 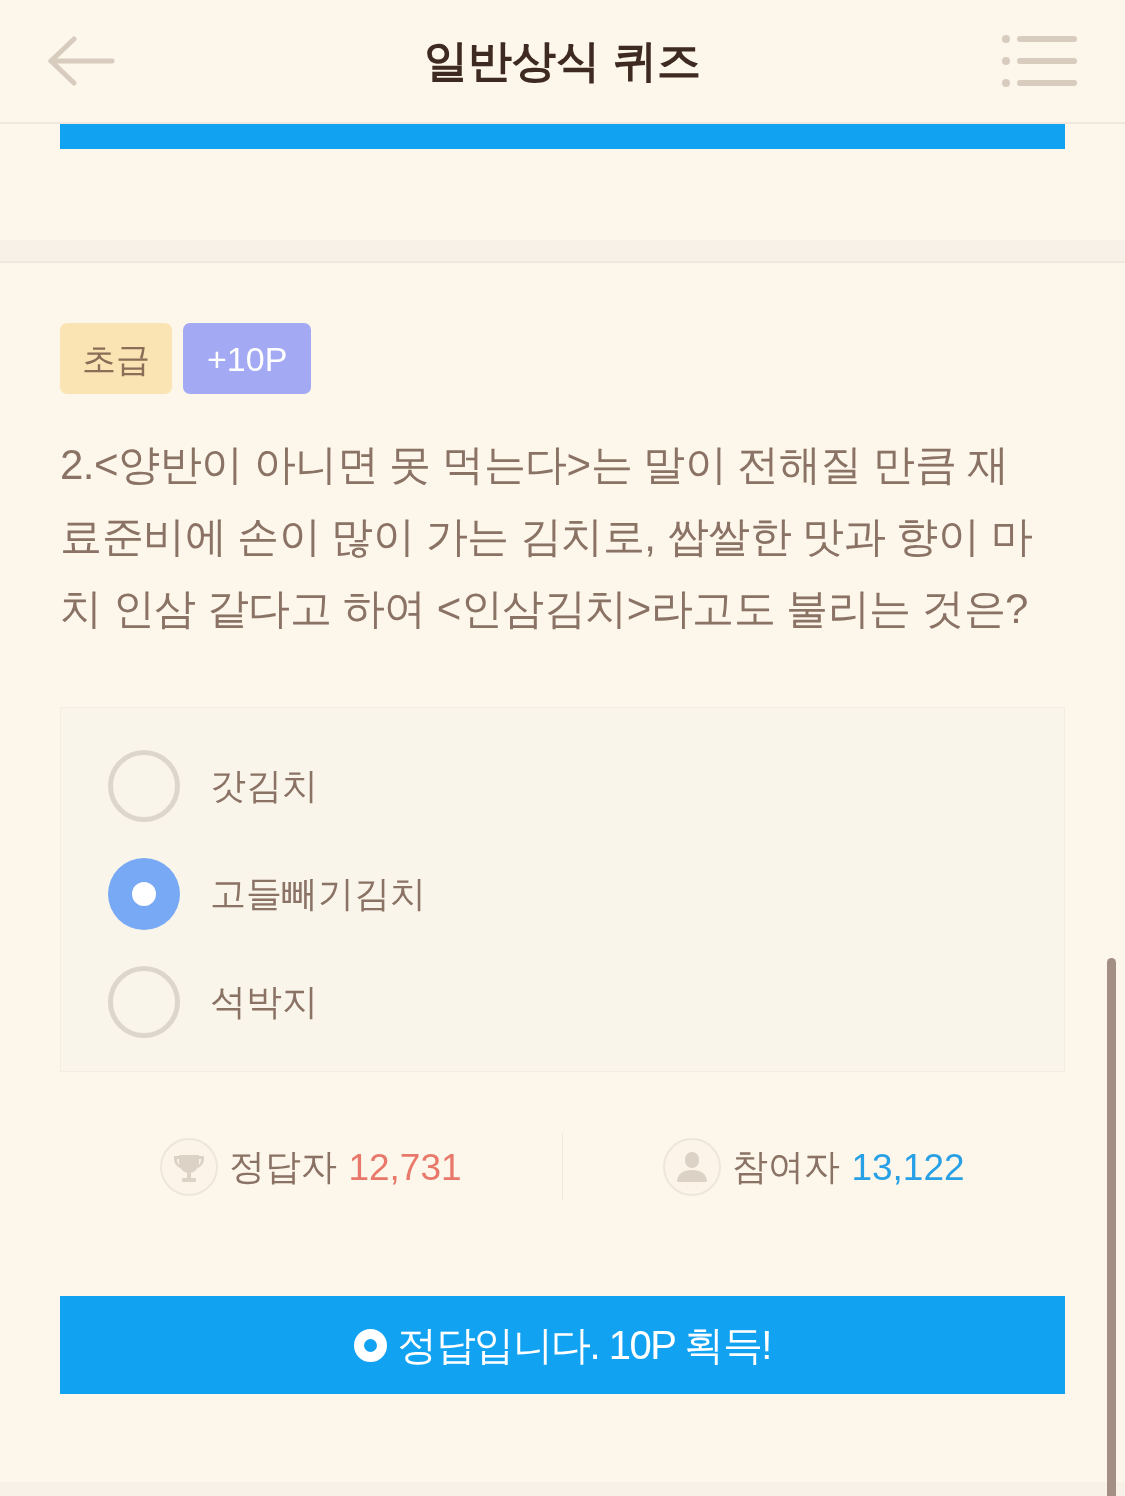 I want to click on stat-label: 참여자, so click(x=786, y=1167).